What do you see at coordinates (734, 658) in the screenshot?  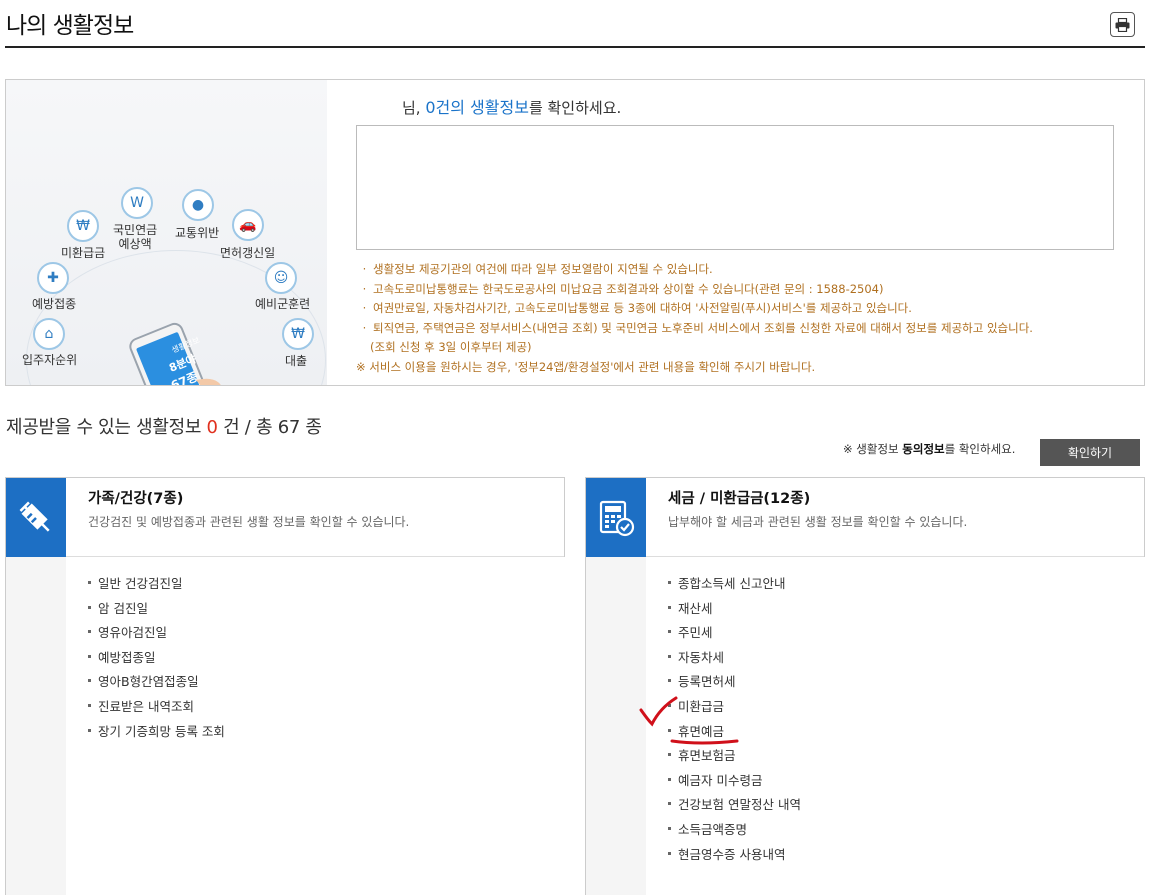 I see `list-item: 자동차세` at bounding box center [734, 658].